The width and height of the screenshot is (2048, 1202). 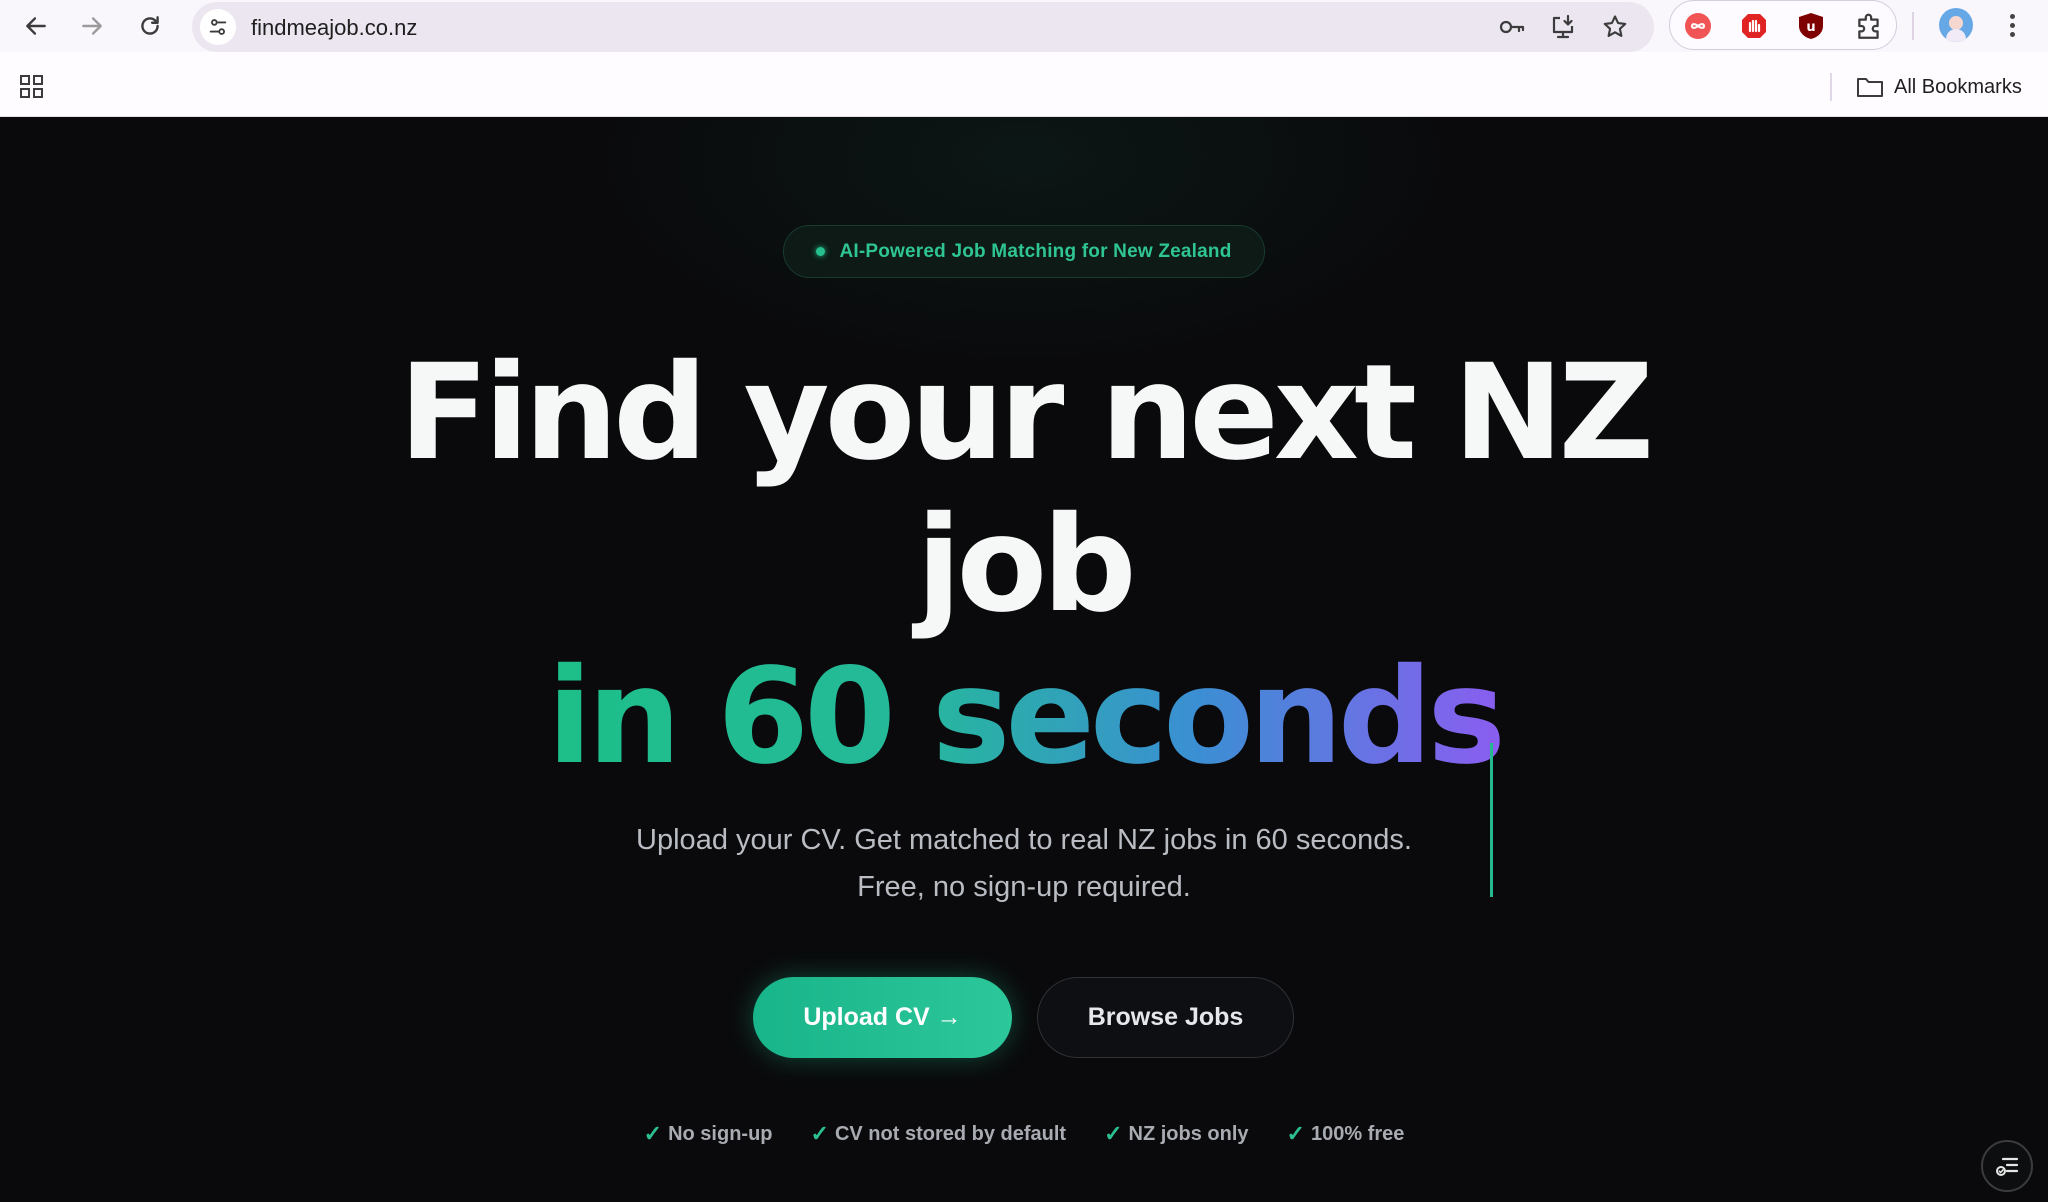 I want to click on arrow-right-icon, so click(x=92, y=26).